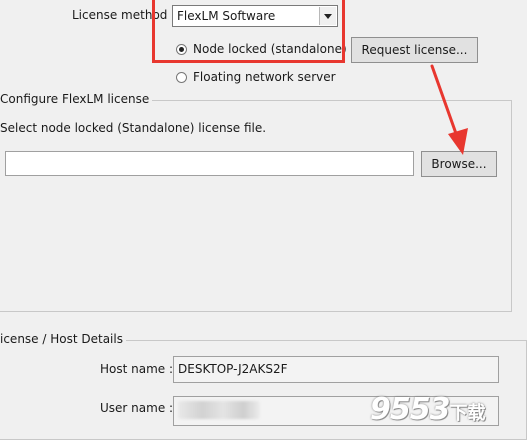 The height and width of the screenshot is (440, 527). What do you see at coordinates (137, 408) in the screenshot?
I see `user-name-label: User name :` at bounding box center [137, 408].